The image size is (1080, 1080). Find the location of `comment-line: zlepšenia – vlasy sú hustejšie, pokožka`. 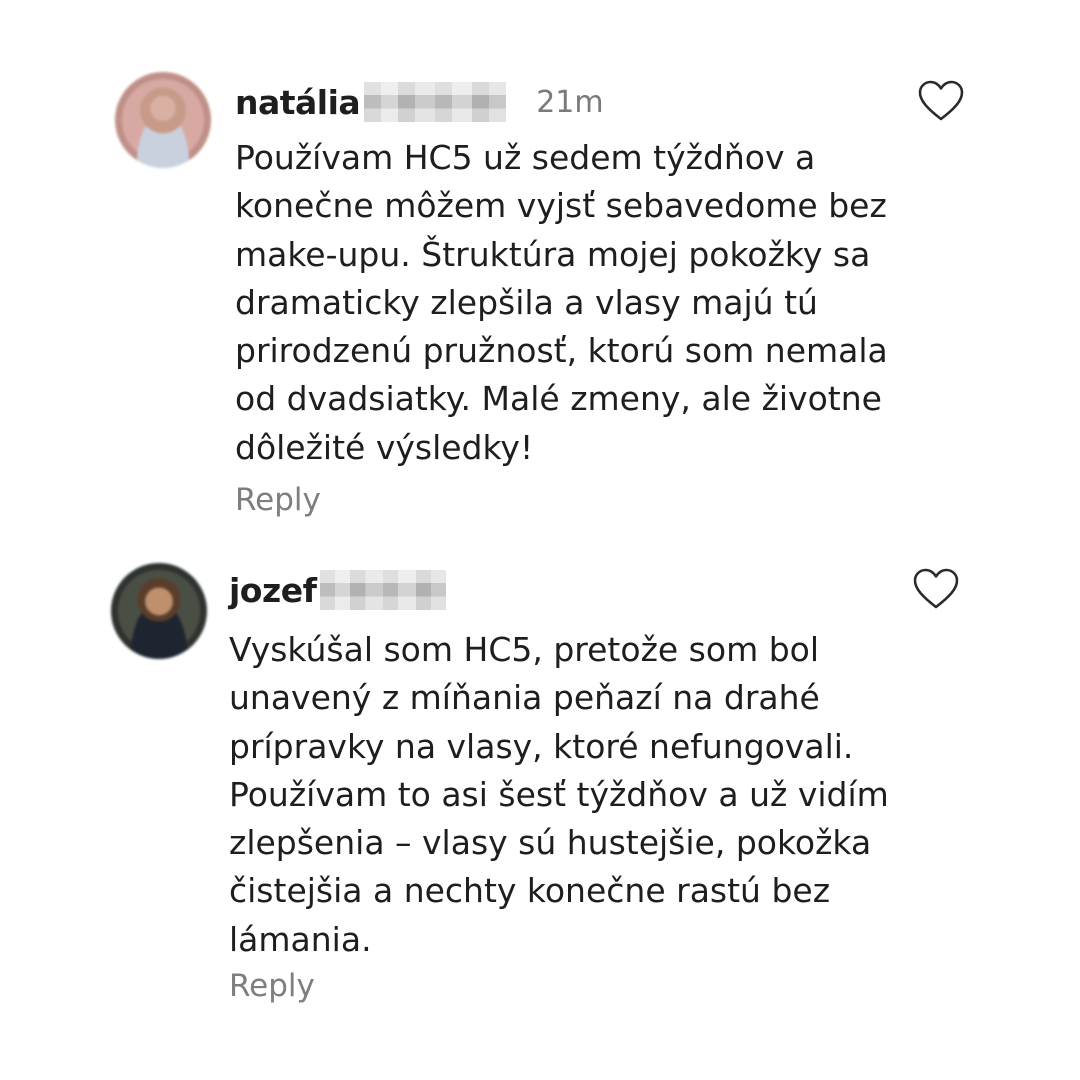

comment-line: zlepšenia – vlasy sú hustejšie, pokožka is located at coordinates (550, 843).